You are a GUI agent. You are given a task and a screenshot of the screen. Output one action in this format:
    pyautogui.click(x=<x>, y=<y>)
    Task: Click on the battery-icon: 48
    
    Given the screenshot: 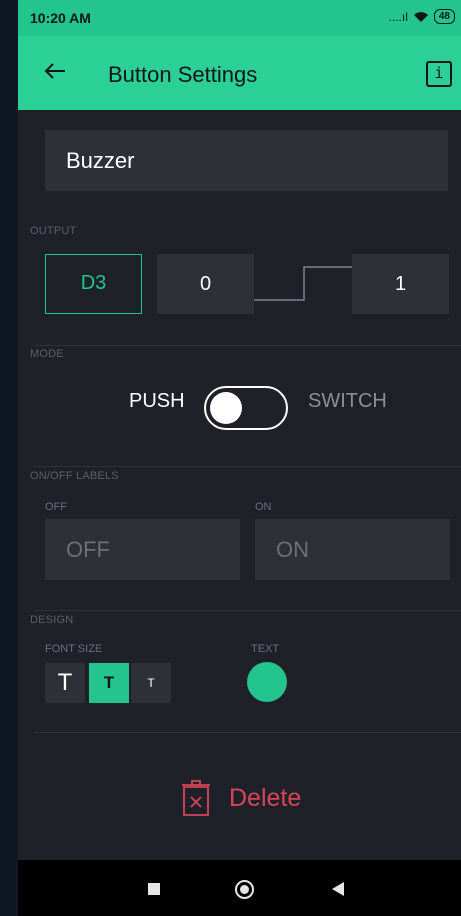 What is the action you would take?
    pyautogui.click(x=444, y=16)
    